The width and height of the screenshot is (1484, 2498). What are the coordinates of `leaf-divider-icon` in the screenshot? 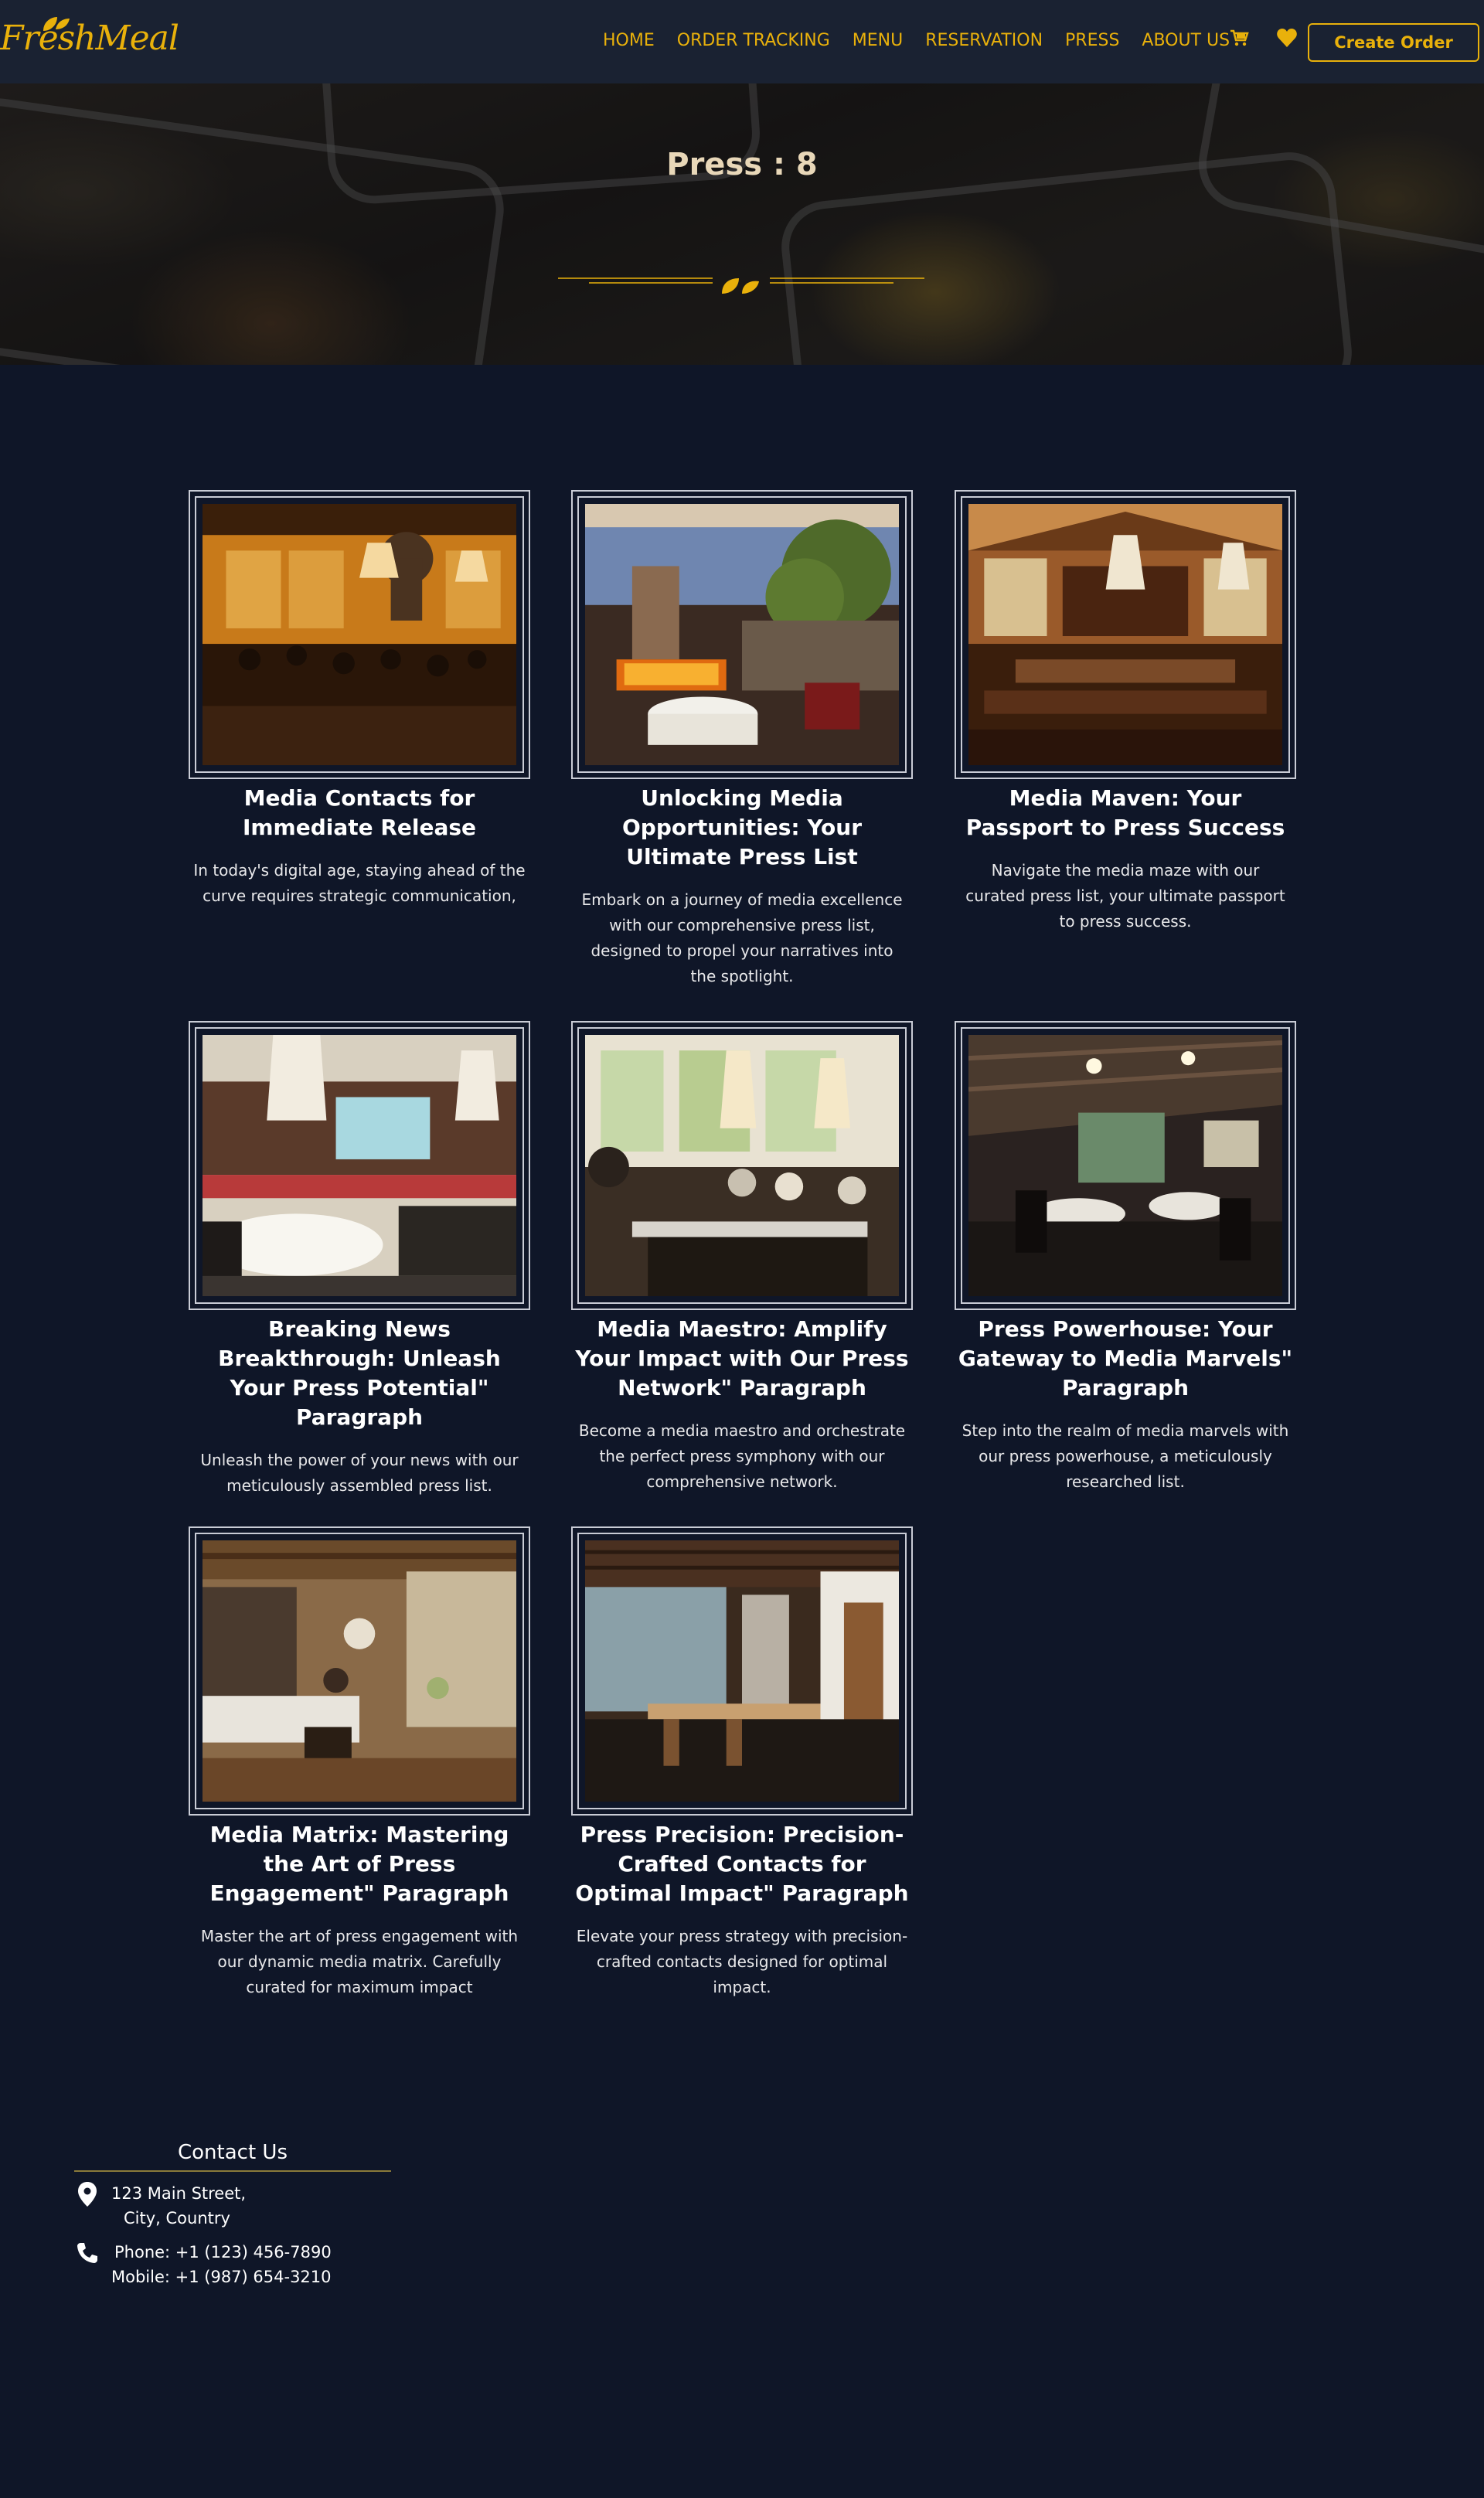 It's located at (741, 285).